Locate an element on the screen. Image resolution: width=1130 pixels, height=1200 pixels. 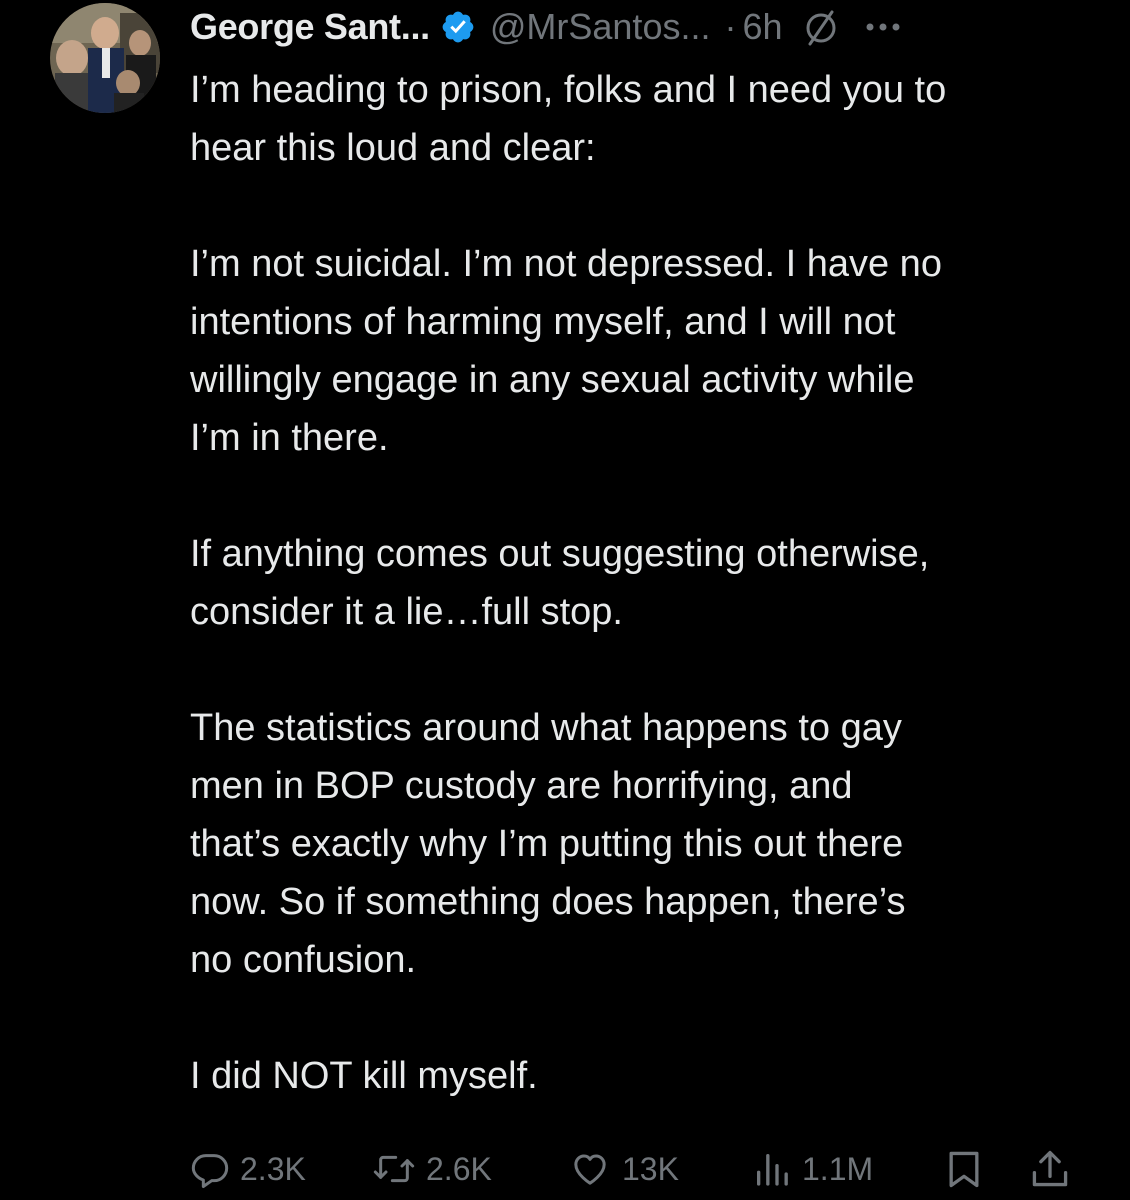
share-button is located at coordinates (1050, 1169).